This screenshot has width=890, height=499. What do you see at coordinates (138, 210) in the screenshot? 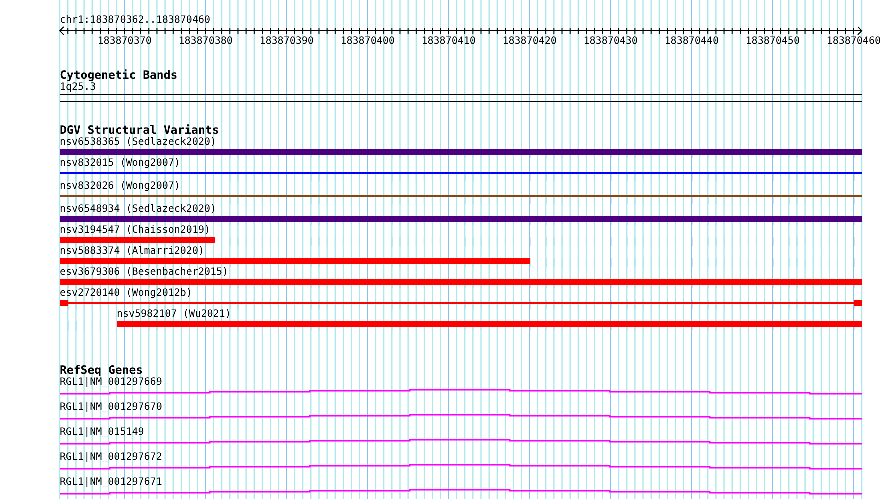
I see `variant-label: nsv6548934 (Sedlazeck2020)` at bounding box center [138, 210].